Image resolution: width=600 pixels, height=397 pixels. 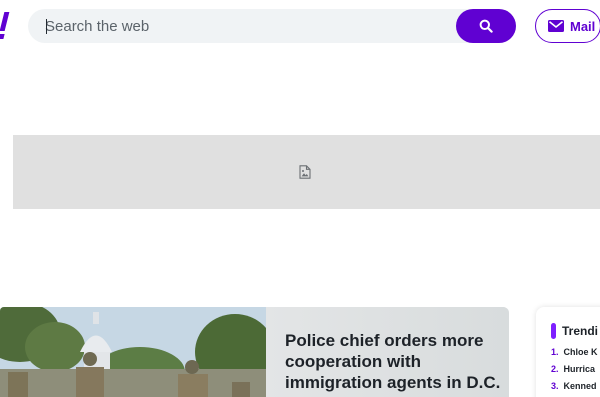 I want to click on trending-panel: Trendi 1. Chloe K 2. Hurrica 3. Kenned, so click(x=568, y=352).